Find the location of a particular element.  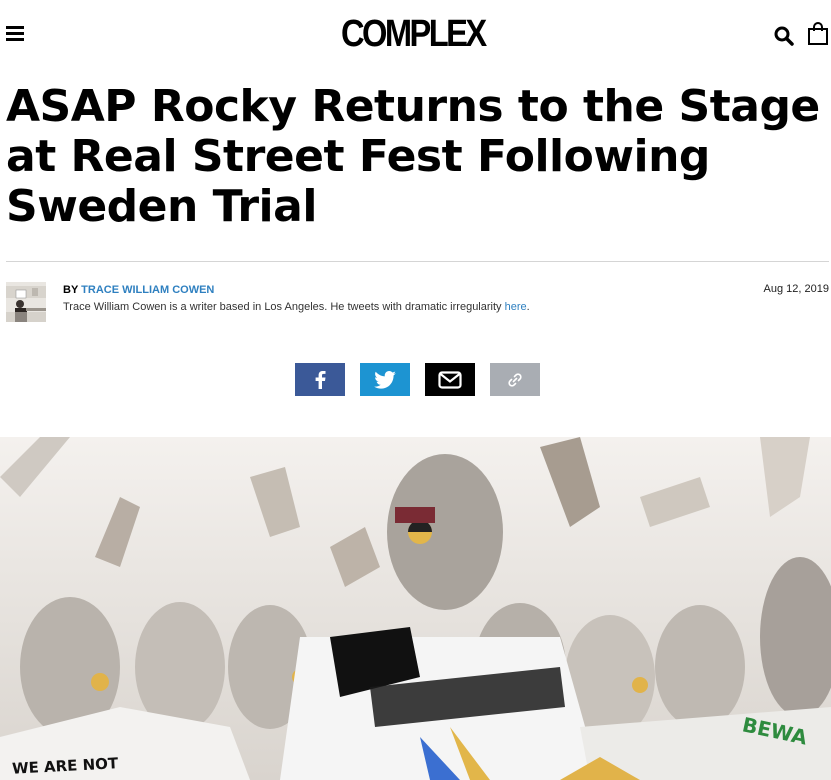

byline-prefix: BY is located at coordinates (71, 290).